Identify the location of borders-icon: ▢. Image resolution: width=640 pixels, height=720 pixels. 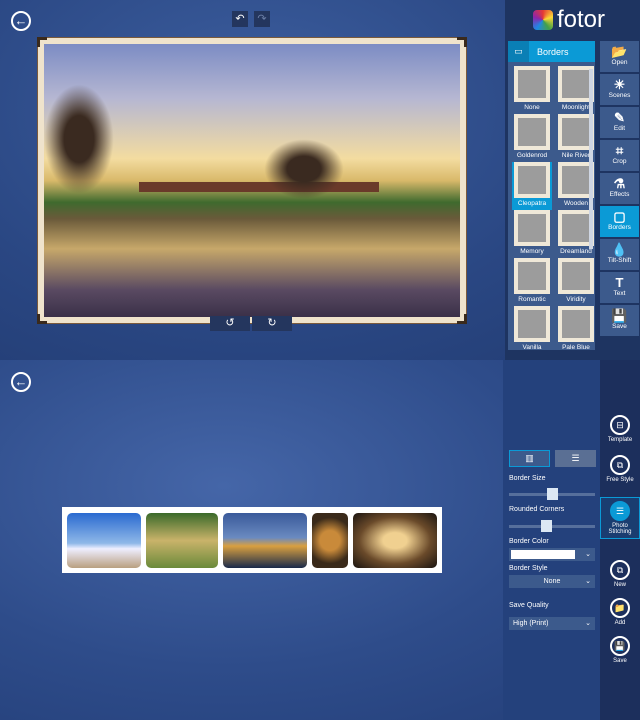
(619, 216).